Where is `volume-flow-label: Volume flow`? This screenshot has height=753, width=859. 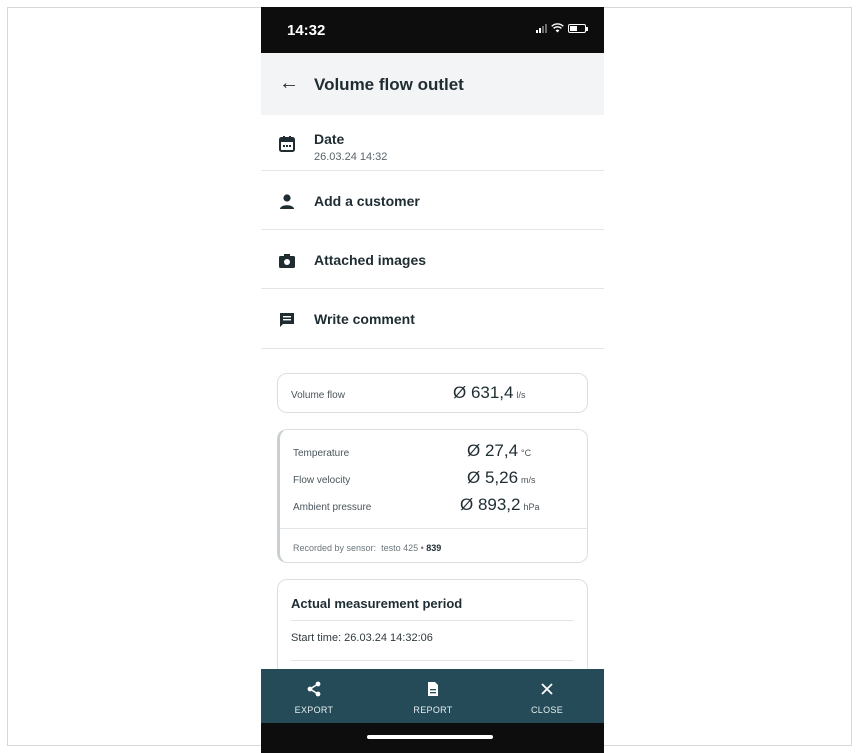 volume-flow-label: Volume flow is located at coordinates (318, 395).